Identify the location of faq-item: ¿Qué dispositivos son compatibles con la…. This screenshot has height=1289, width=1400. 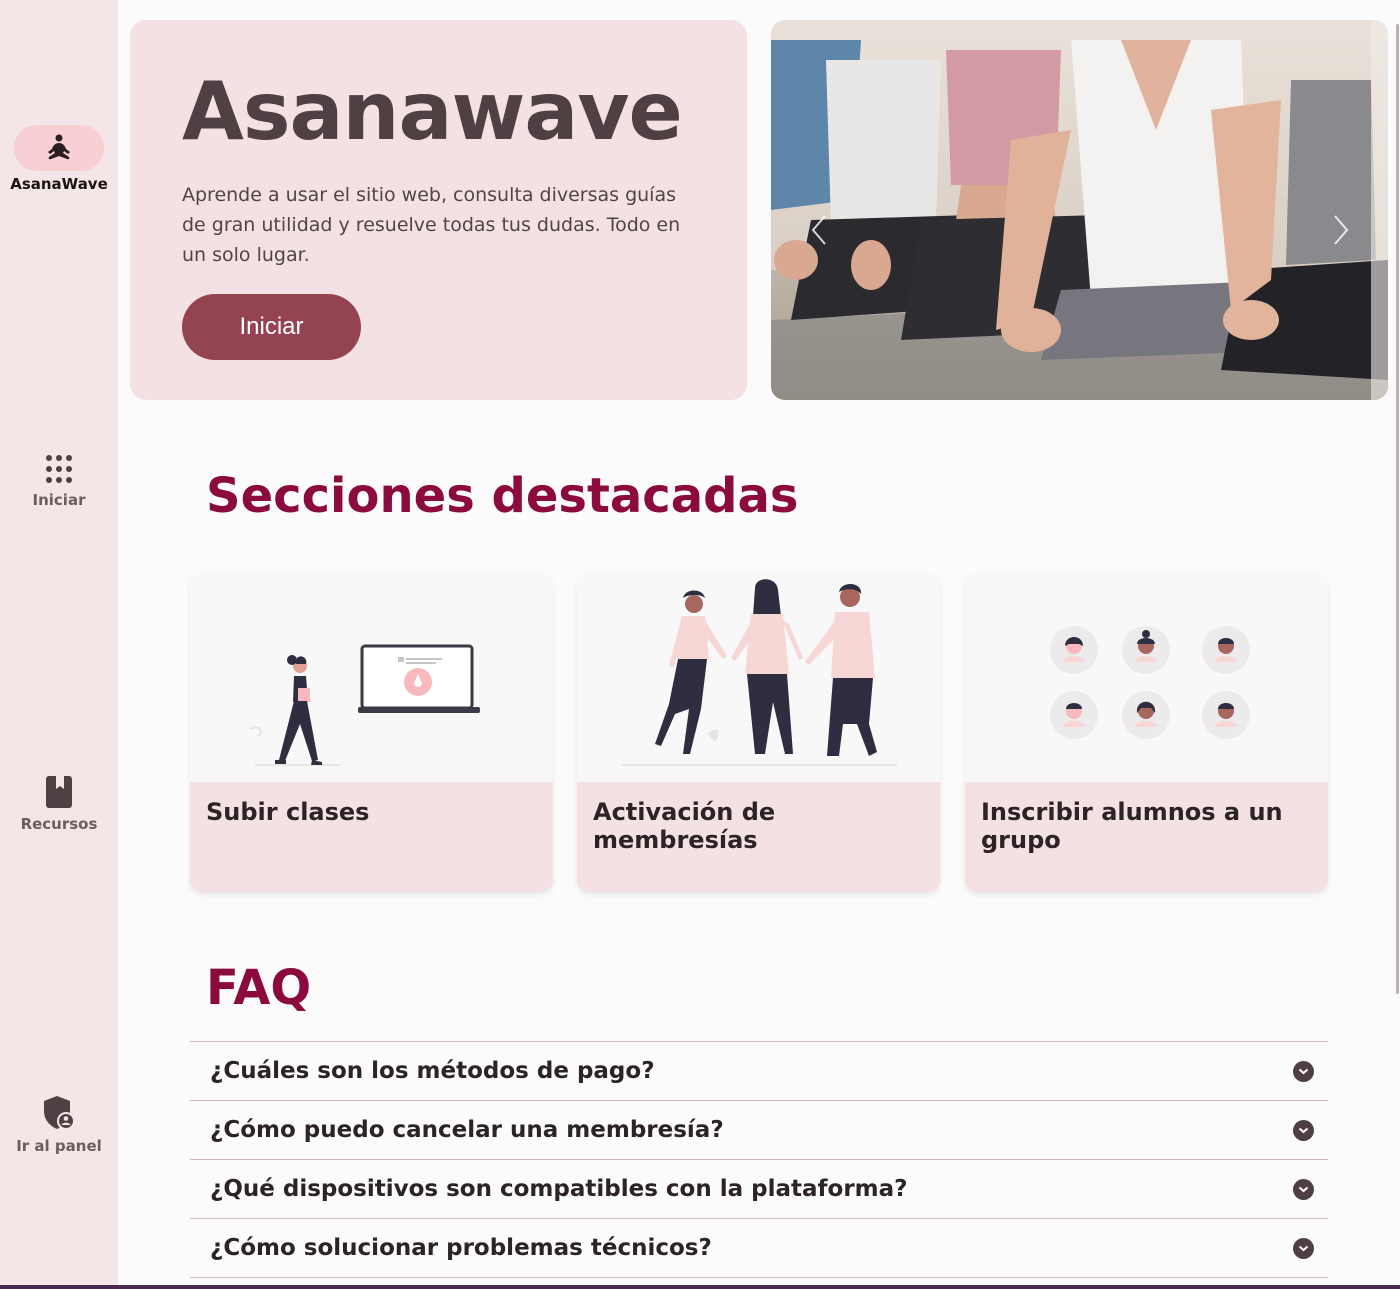
(759, 1189).